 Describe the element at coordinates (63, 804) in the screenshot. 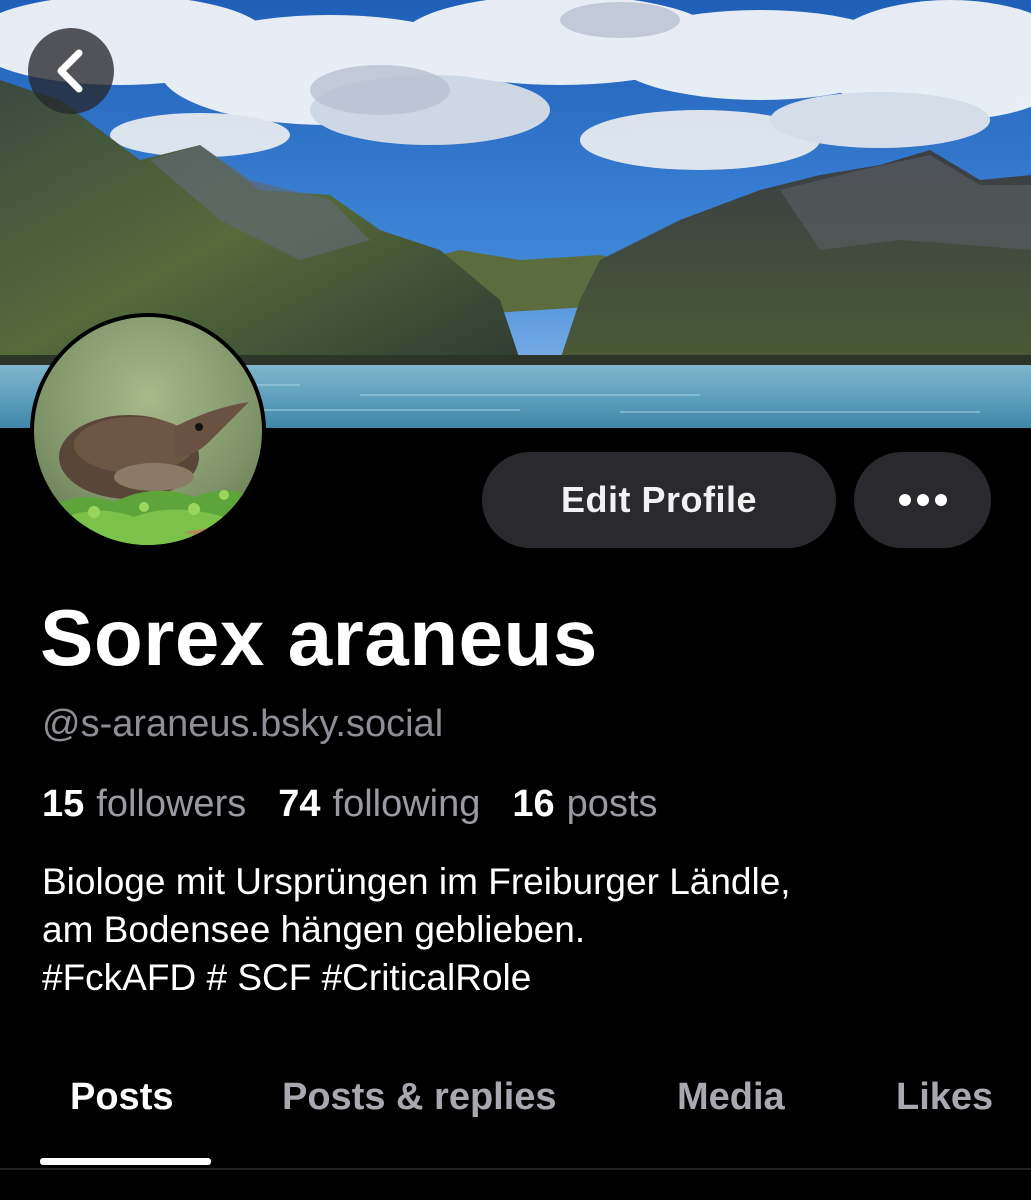

I see `followers-count: 15` at that location.